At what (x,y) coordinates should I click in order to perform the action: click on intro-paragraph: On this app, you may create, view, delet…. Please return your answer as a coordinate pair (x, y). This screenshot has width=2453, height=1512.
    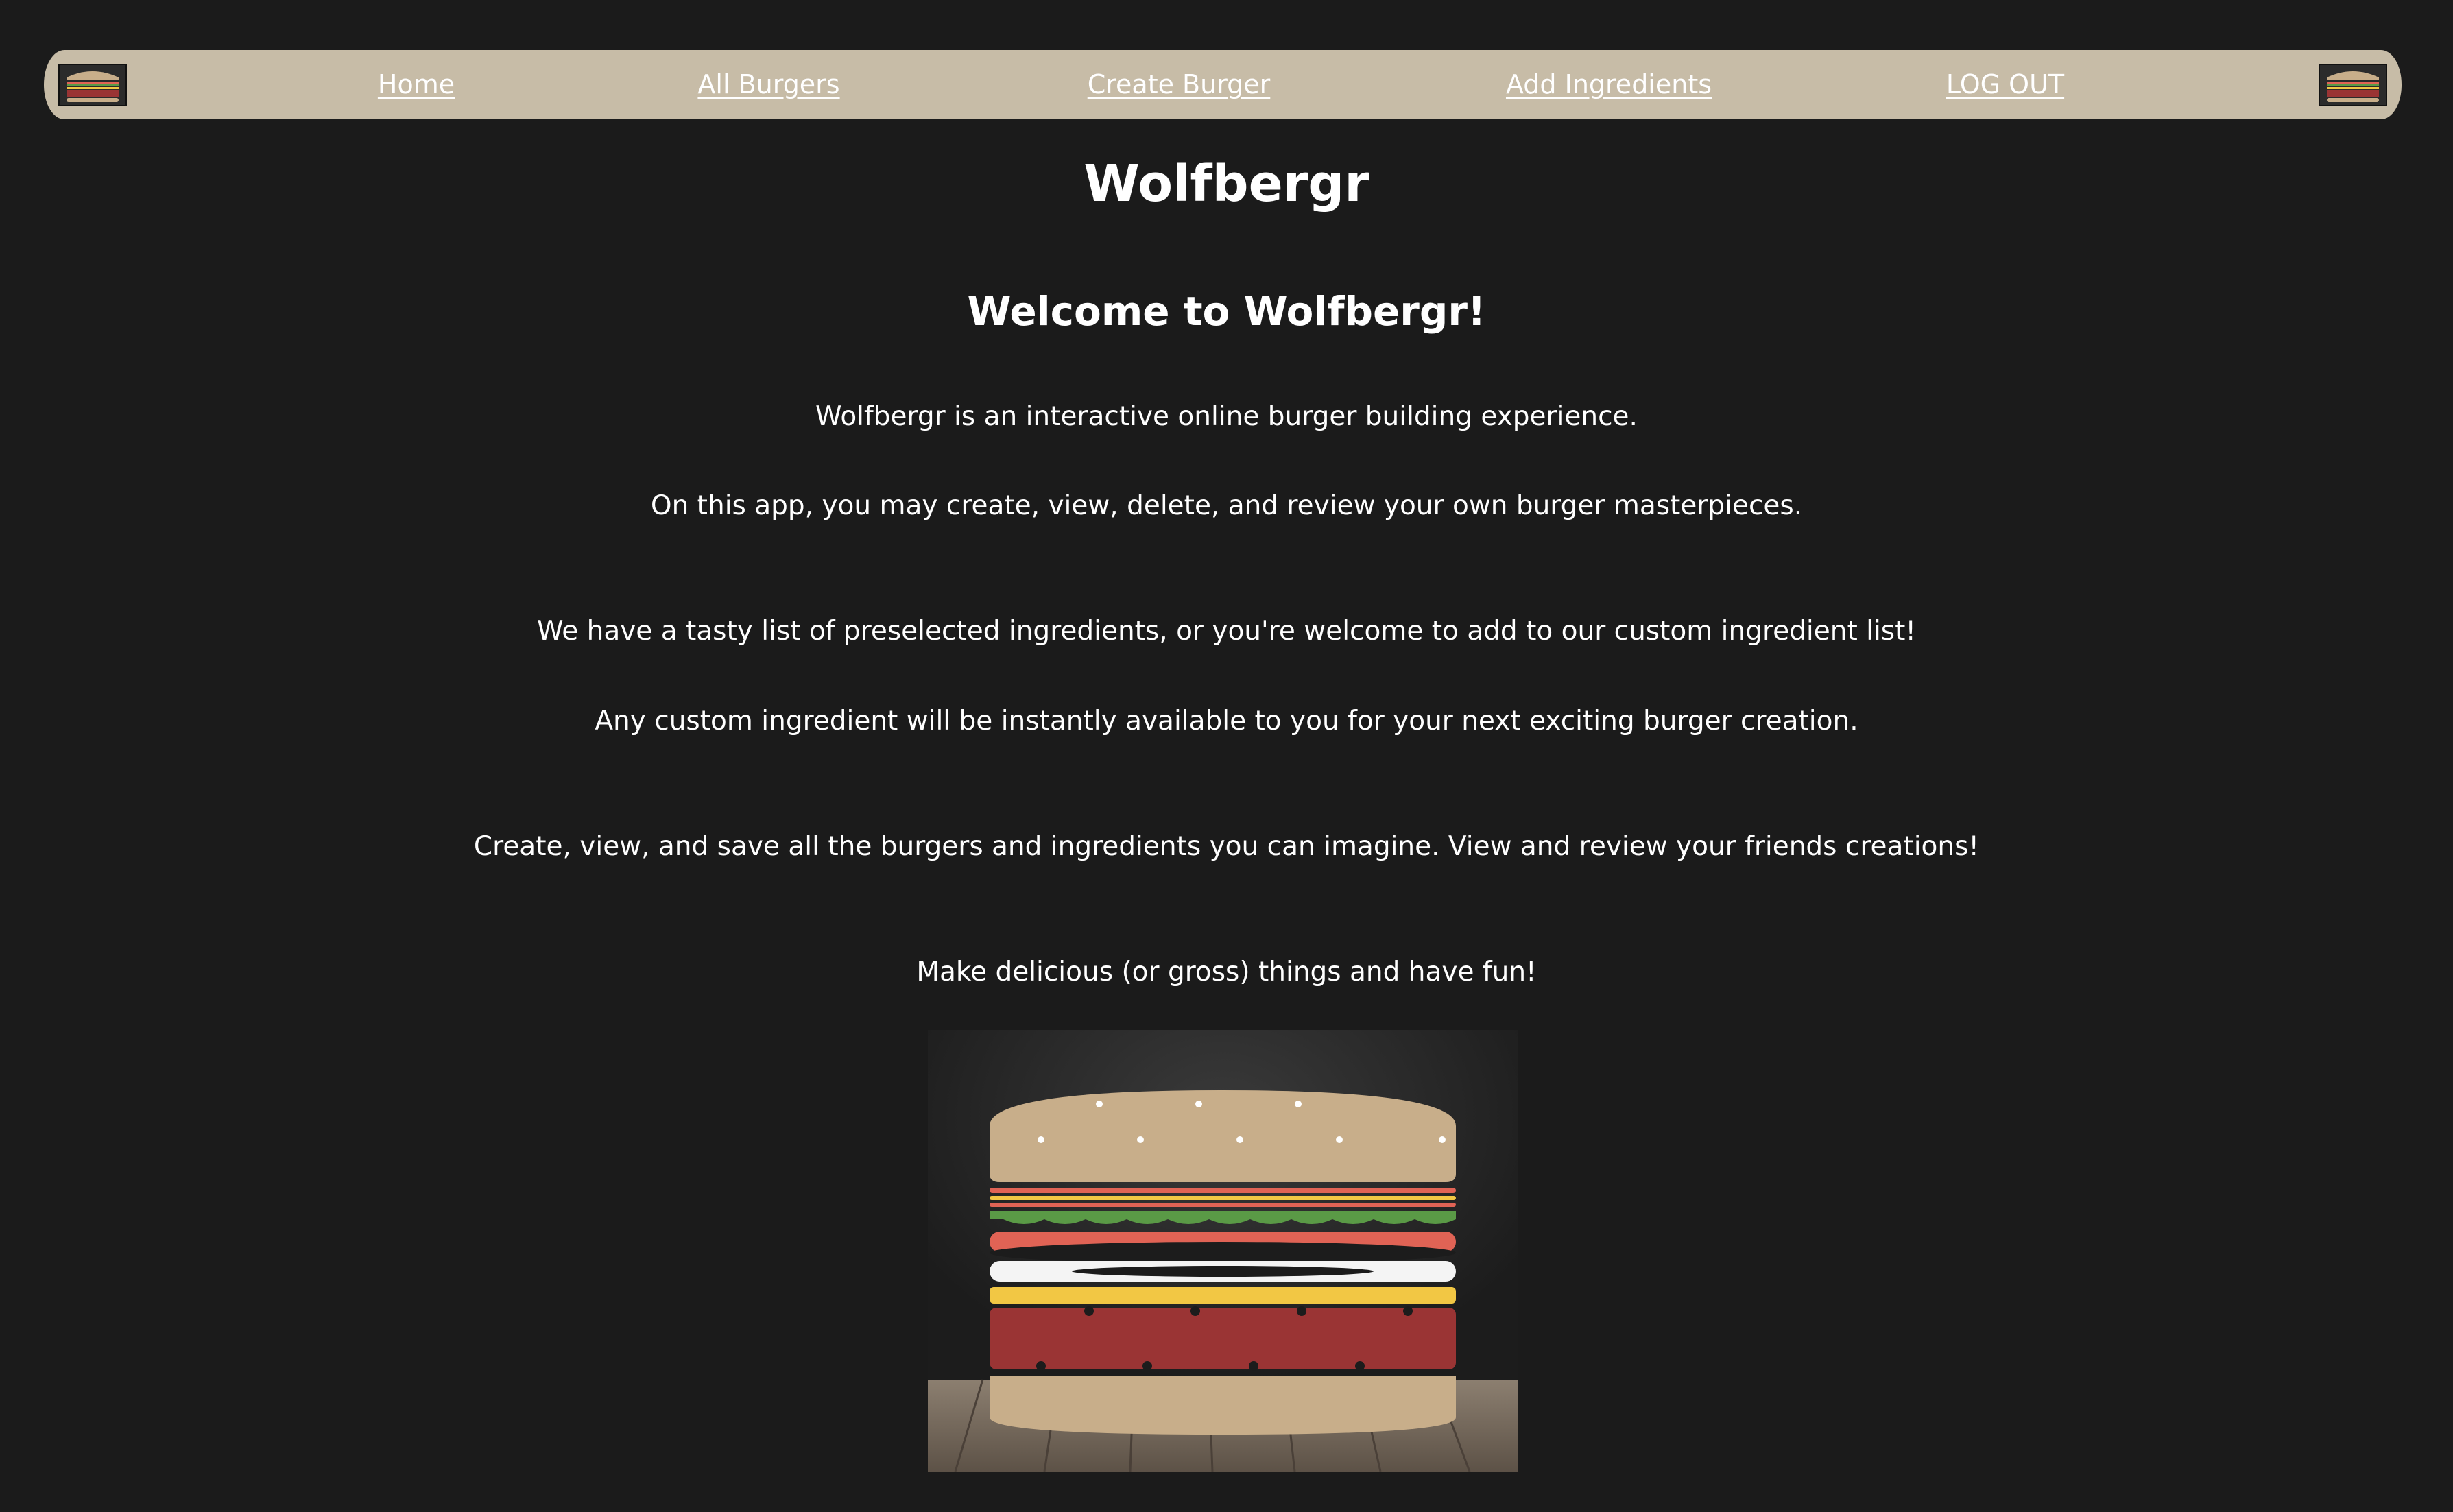
    Looking at the image, I should click on (1226, 505).